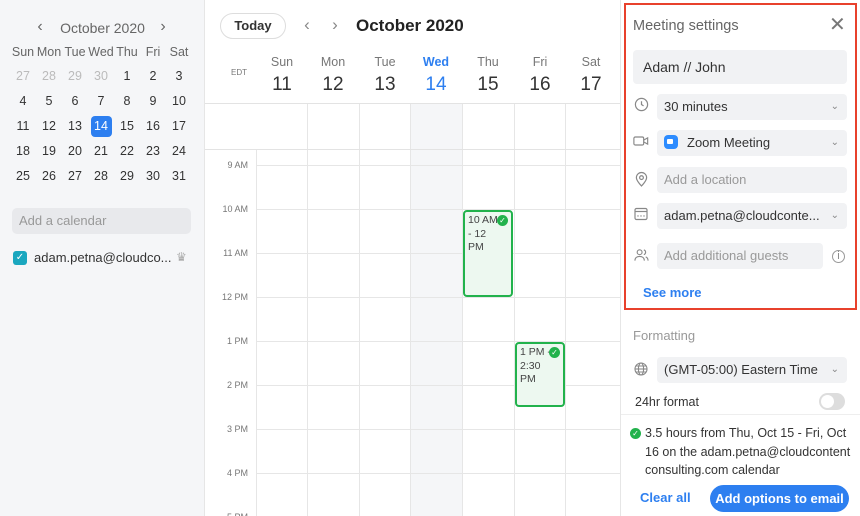  I want to click on calendar-select: adam.petna@cloudconte... ⌄, so click(752, 216).